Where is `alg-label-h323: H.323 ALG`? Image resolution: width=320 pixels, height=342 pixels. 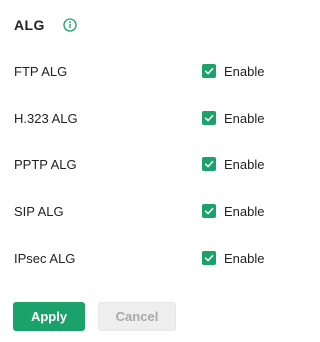 alg-label-h323: H.323 ALG is located at coordinates (46, 118).